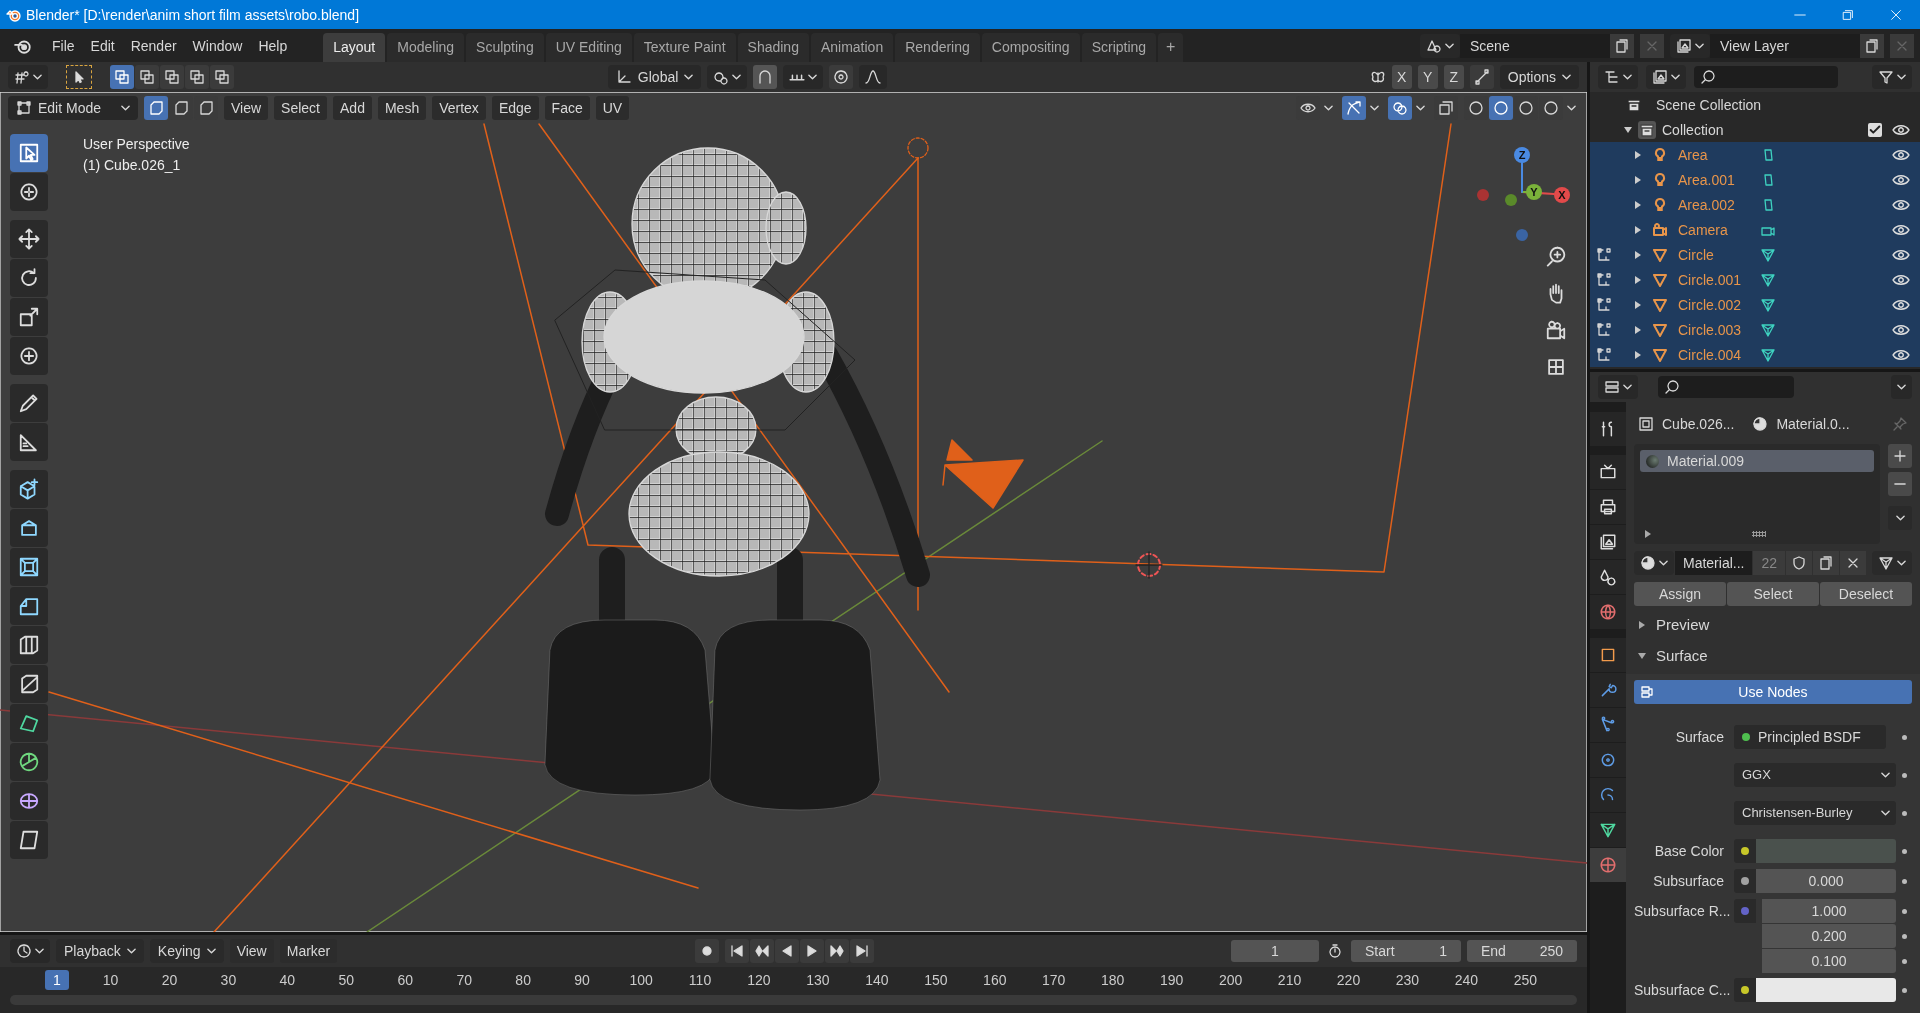 This screenshot has width=1920, height=1013. What do you see at coordinates (1710, 329) in the screenshot?
I see `object-name: Circle.003` at bounding box center [1710, 329].